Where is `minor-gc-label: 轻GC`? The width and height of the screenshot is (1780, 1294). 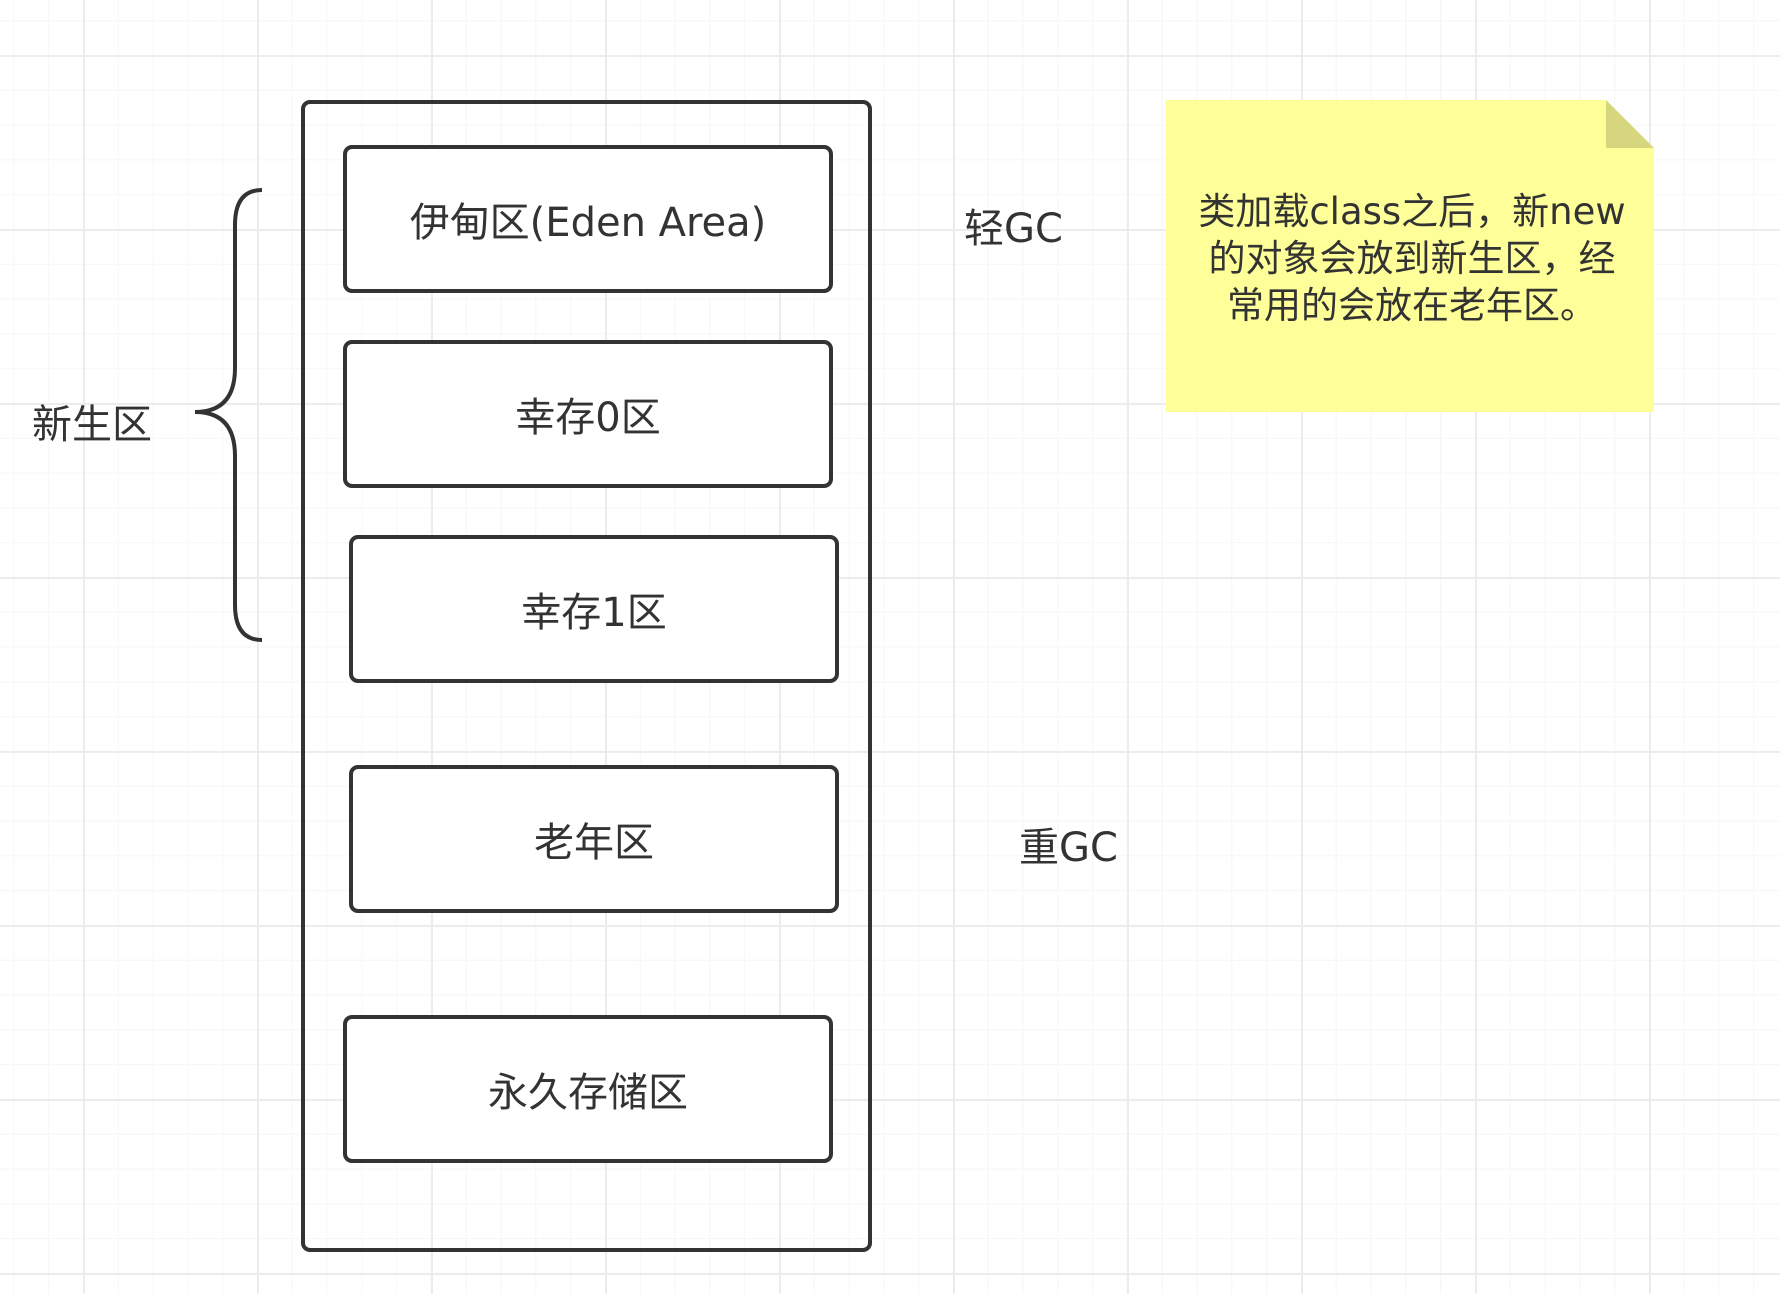 minor-gc-label: 轻GC is located at coordinates (1013, 229).